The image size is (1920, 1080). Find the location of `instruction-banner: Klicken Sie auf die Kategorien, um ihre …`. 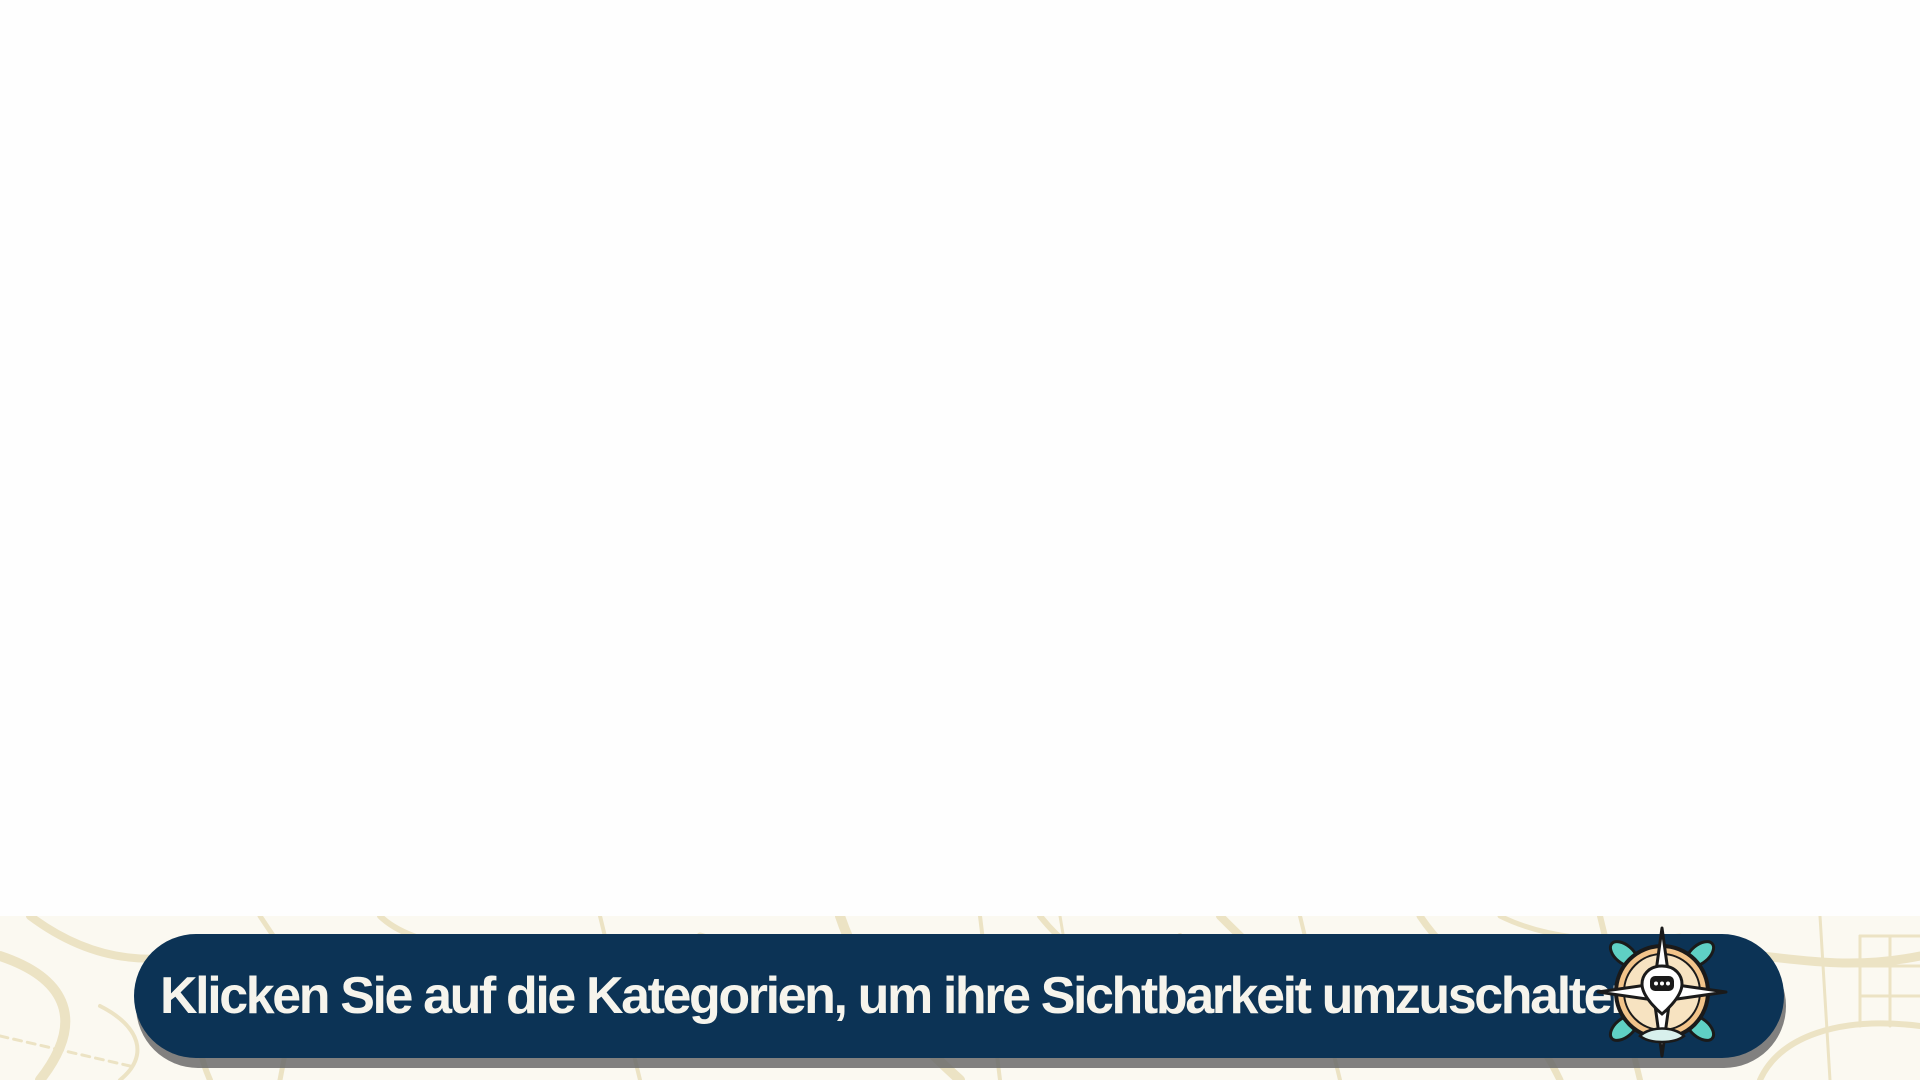

instruction-banner: Klicken Sie auf die Kategorien, um ihre … is located at coordinates (959, 996).